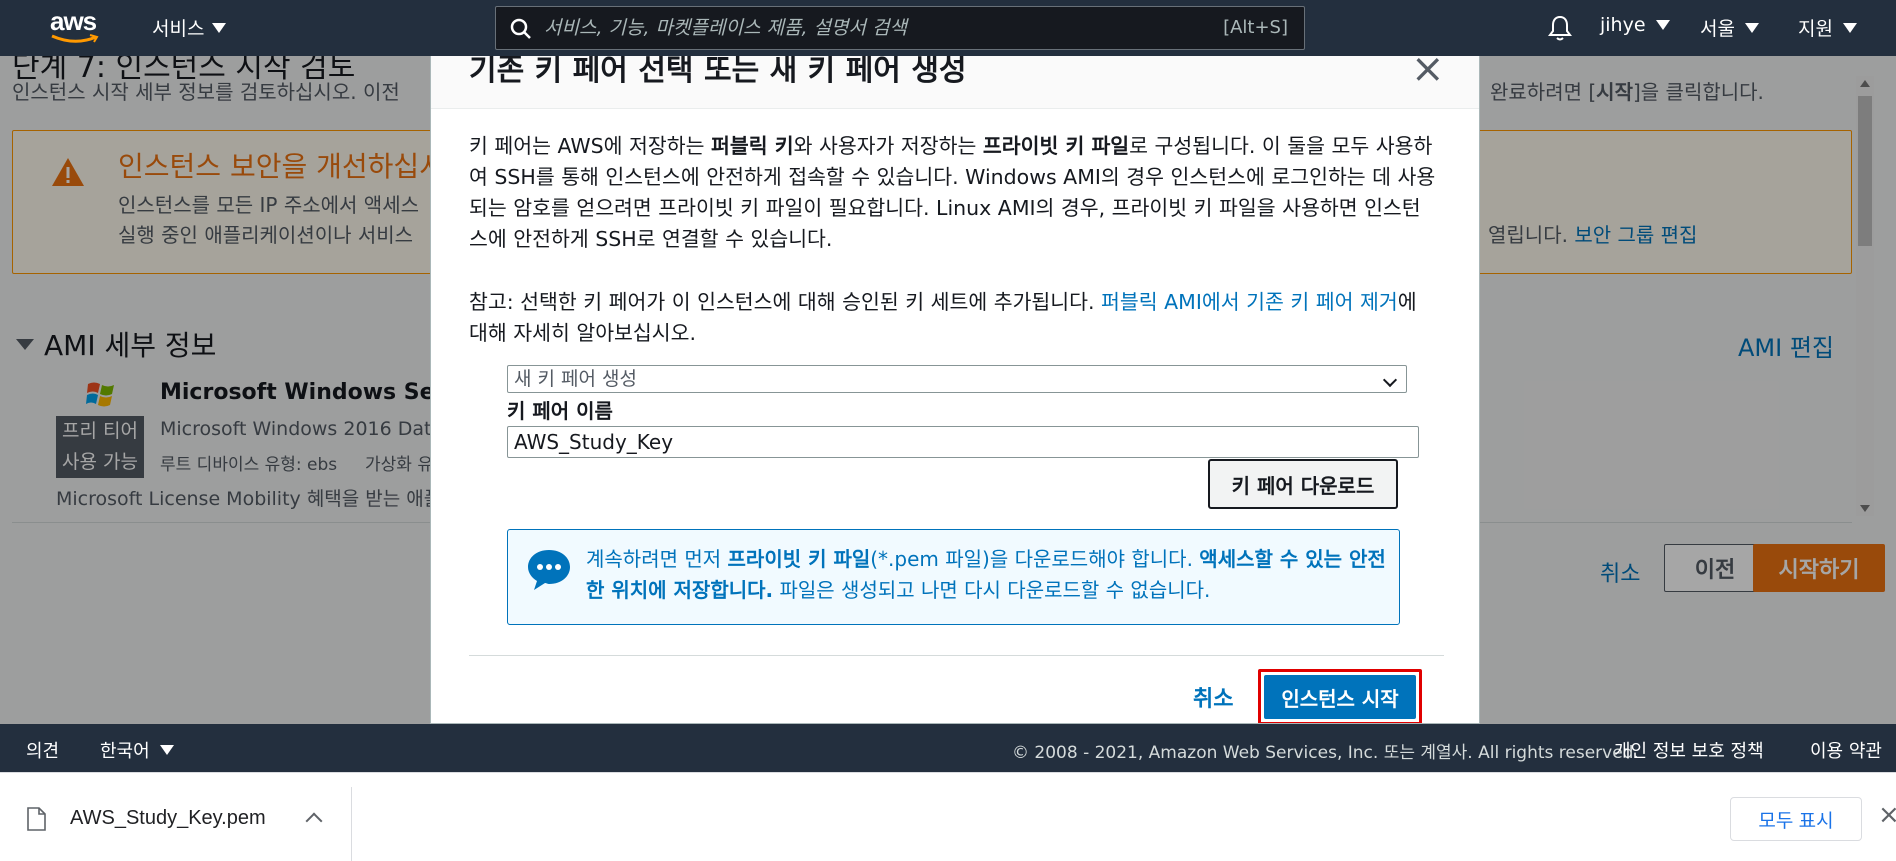 The width and height of the screenshot is (1896, 861). I want to click on user-name: jihye, so click(1623, 25).